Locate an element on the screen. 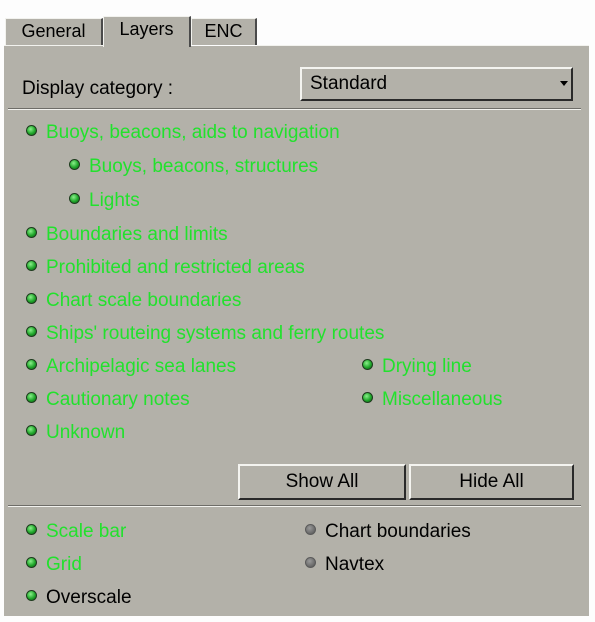  layer-miscellaneous: Miscellaneous is located at coordinates (432, 400).